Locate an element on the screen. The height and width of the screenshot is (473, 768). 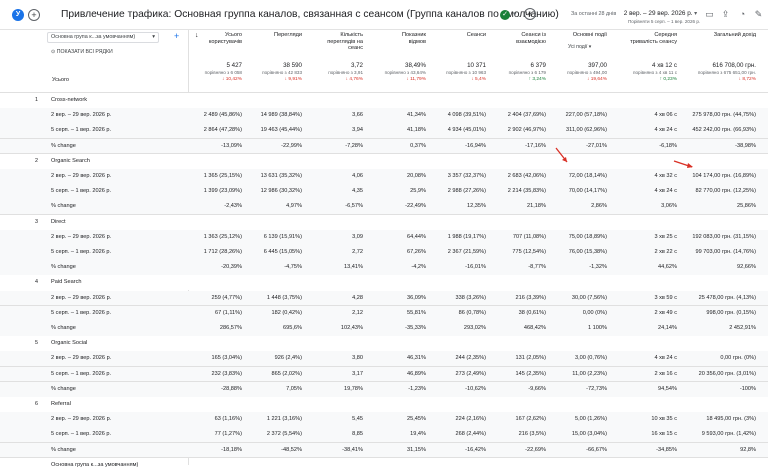
table-cell: 216 (3,39%) is located at coordinates (530, 297).